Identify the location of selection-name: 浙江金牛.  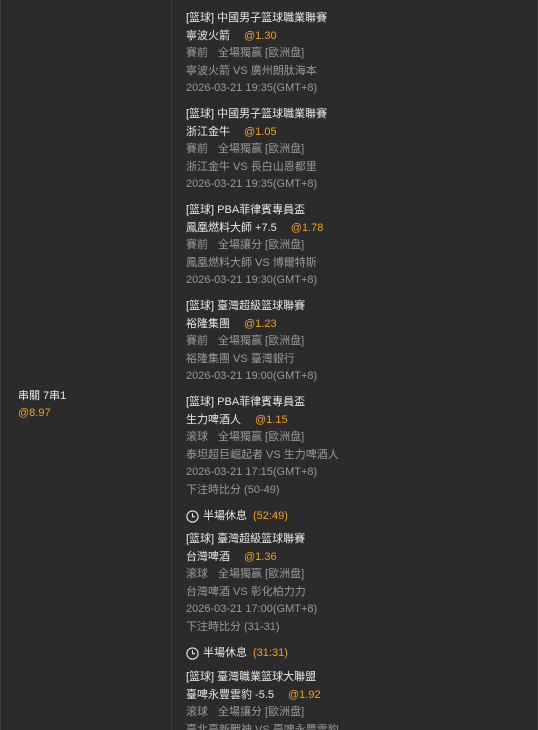
(208, 131).